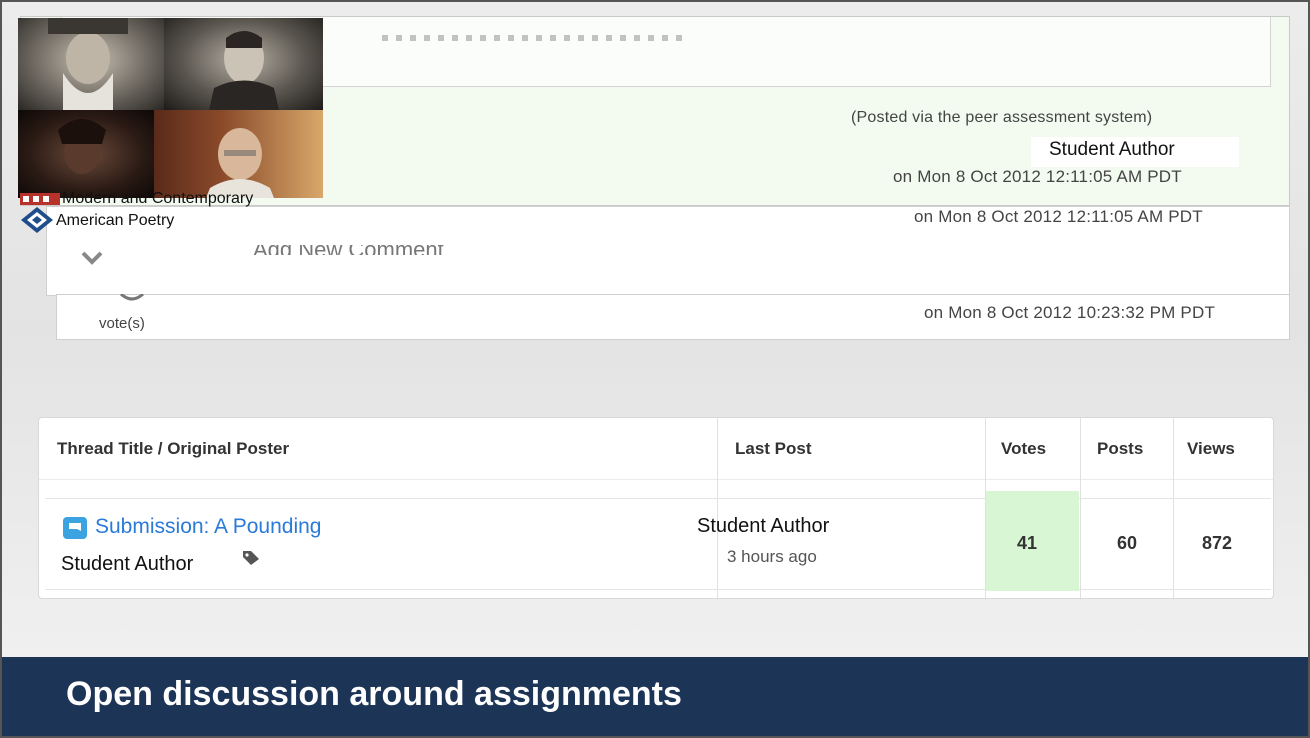 Image resolution: width=1310 pixels, height=738 pixels. Describe the element at coordinates (1217, 543) in the screenshot. I see `views-count: 872` at that location.